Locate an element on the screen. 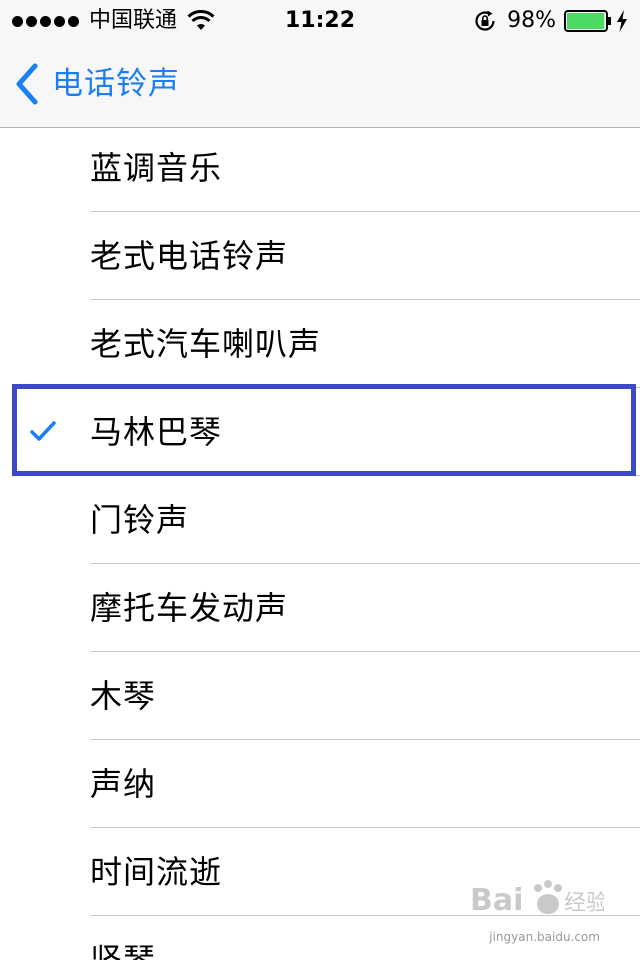  watermark-url: jingyan.baidu.com is located at coordinates (544, 937).